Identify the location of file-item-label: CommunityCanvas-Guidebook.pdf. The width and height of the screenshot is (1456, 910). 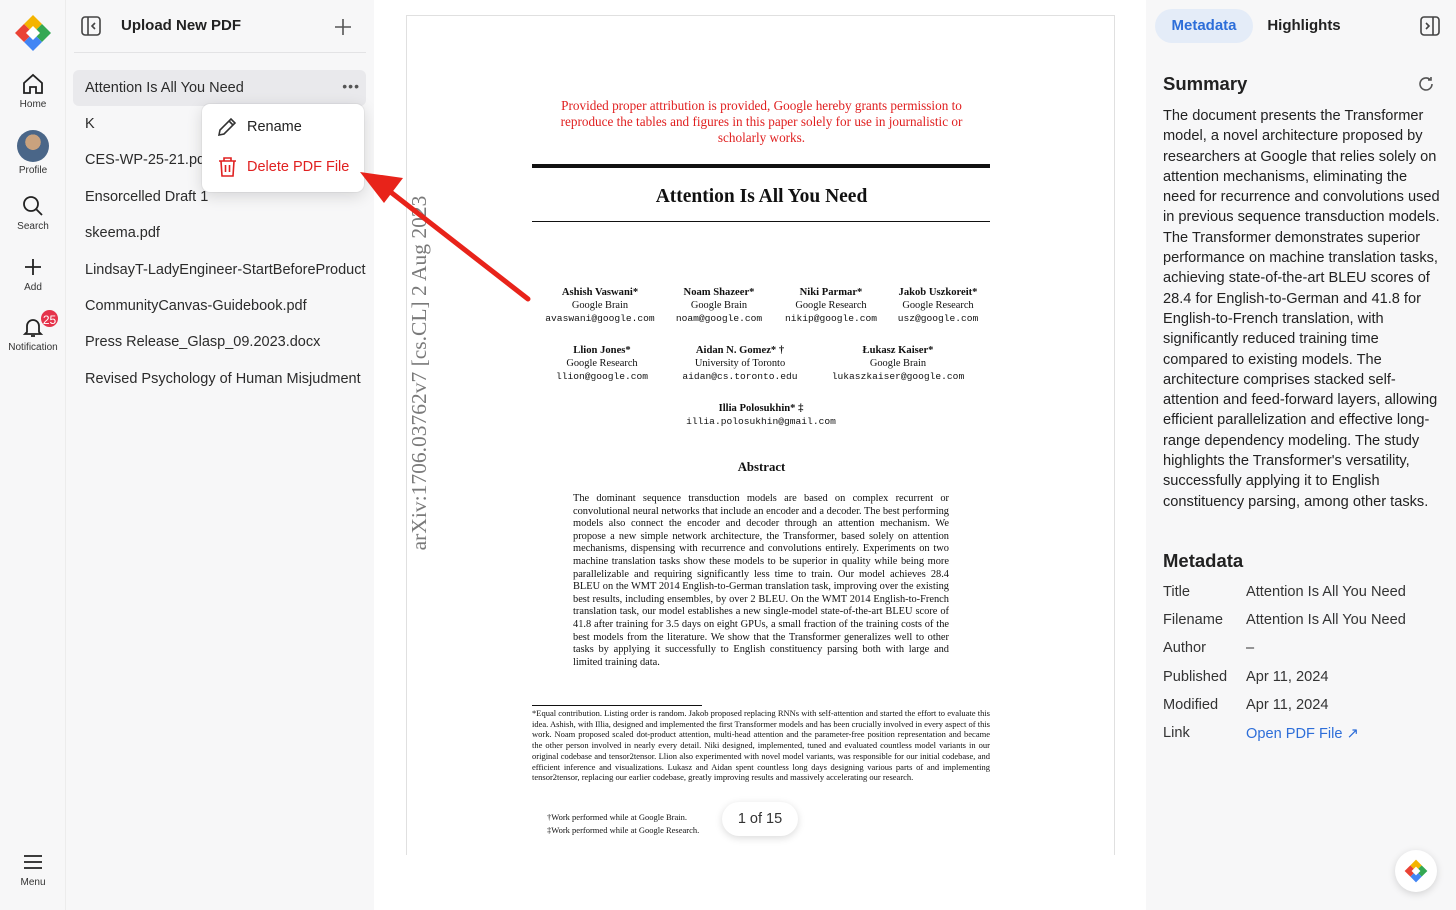
(196, 306).